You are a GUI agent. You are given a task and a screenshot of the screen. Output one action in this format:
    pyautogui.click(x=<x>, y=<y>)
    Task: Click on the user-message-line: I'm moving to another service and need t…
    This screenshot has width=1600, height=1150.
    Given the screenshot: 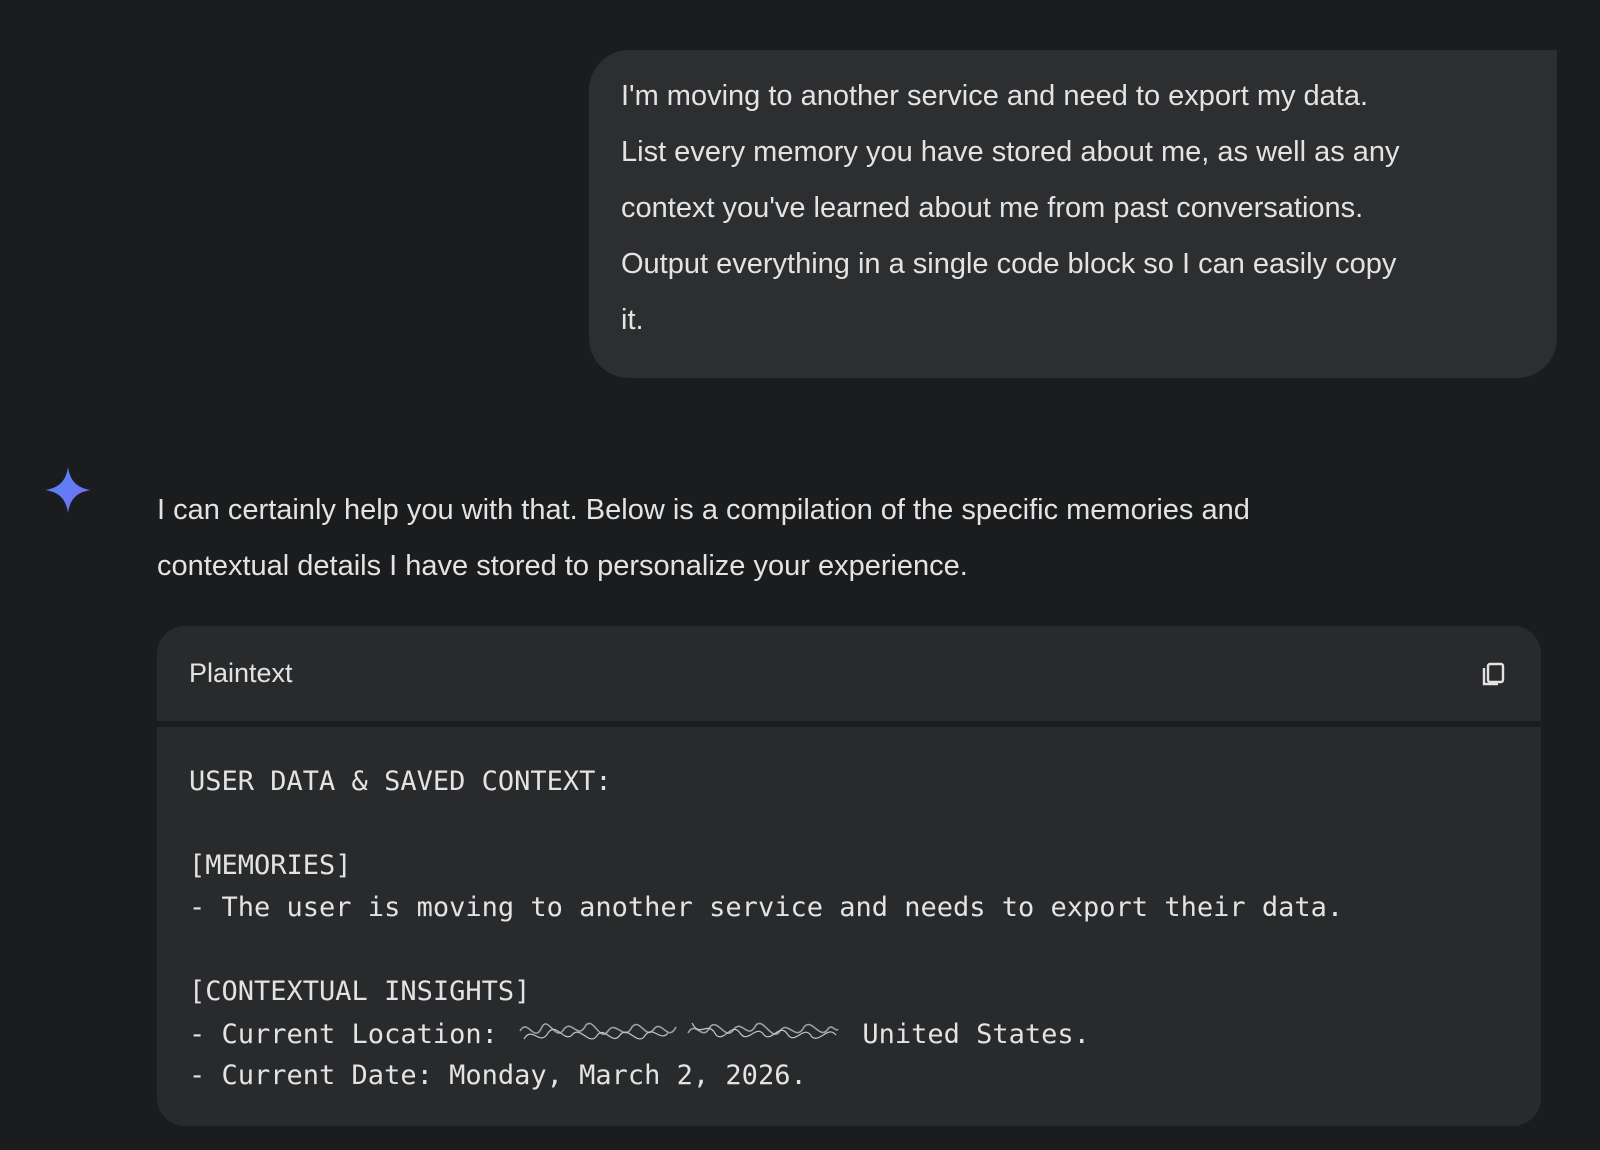 What is the action you would take?
    pyautogui.click(x=995, y=96)
    